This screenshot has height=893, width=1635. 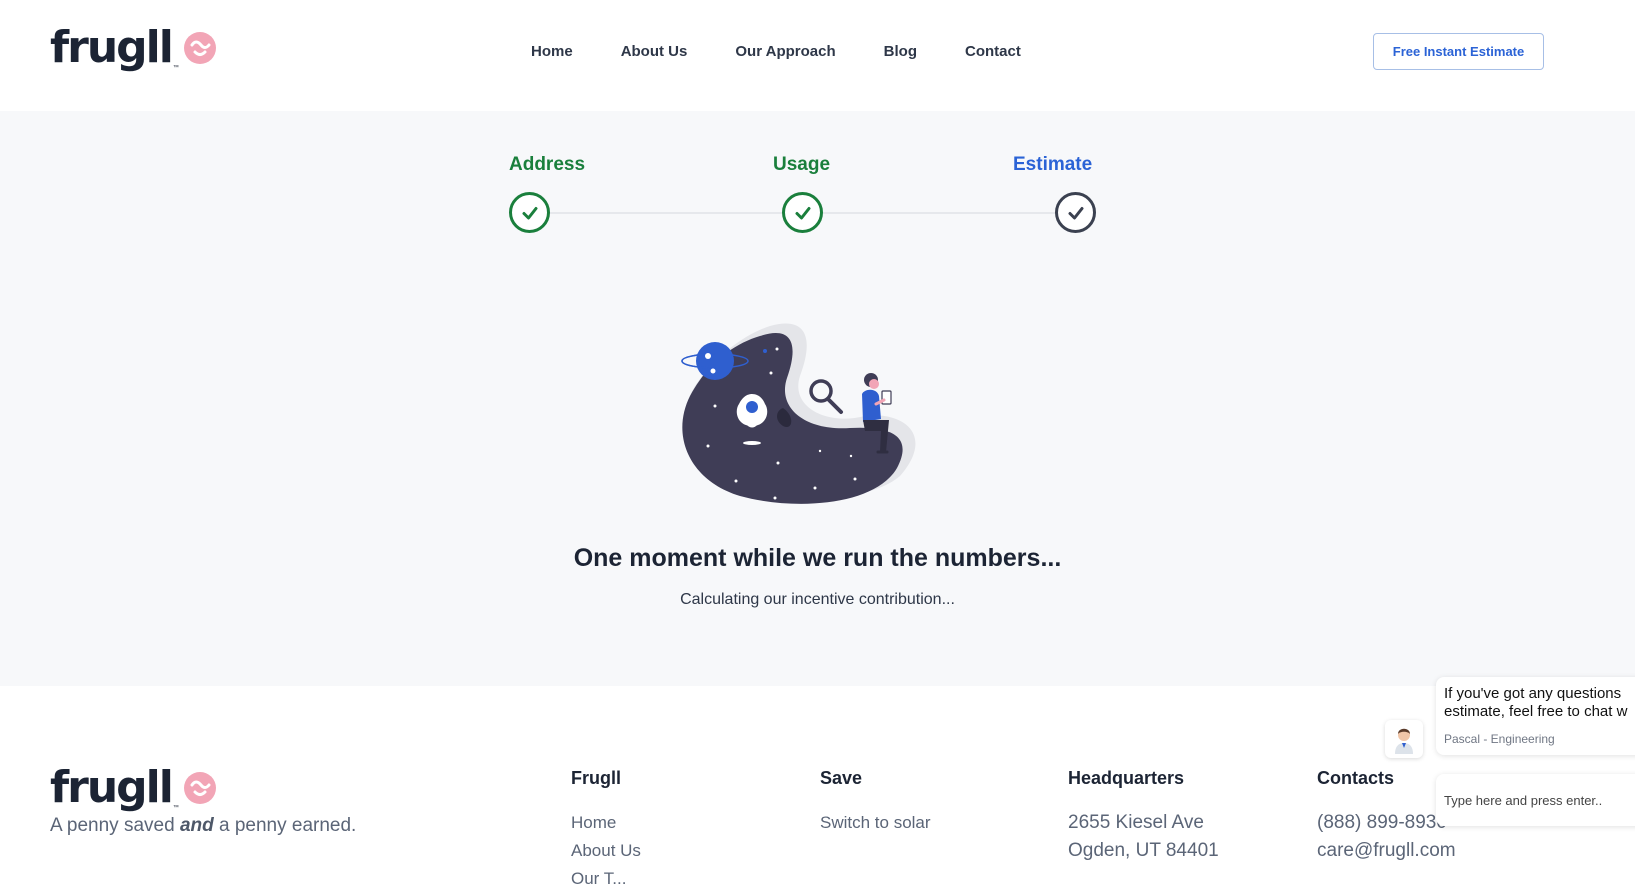 What do you see at coordinates (1386, 851) in the screenshot?
I see `contact-email: care@frugll.com` at bounding box center [1386, 851].